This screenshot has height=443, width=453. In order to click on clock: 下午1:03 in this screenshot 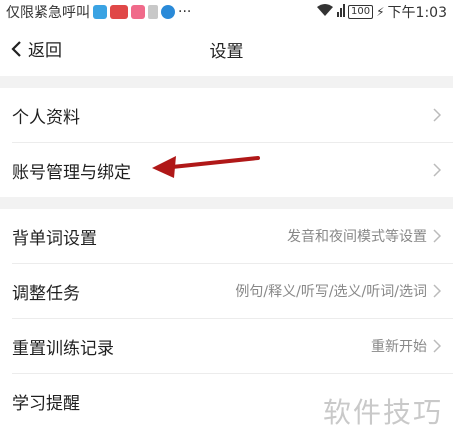, I will do `click(417, 13)`.